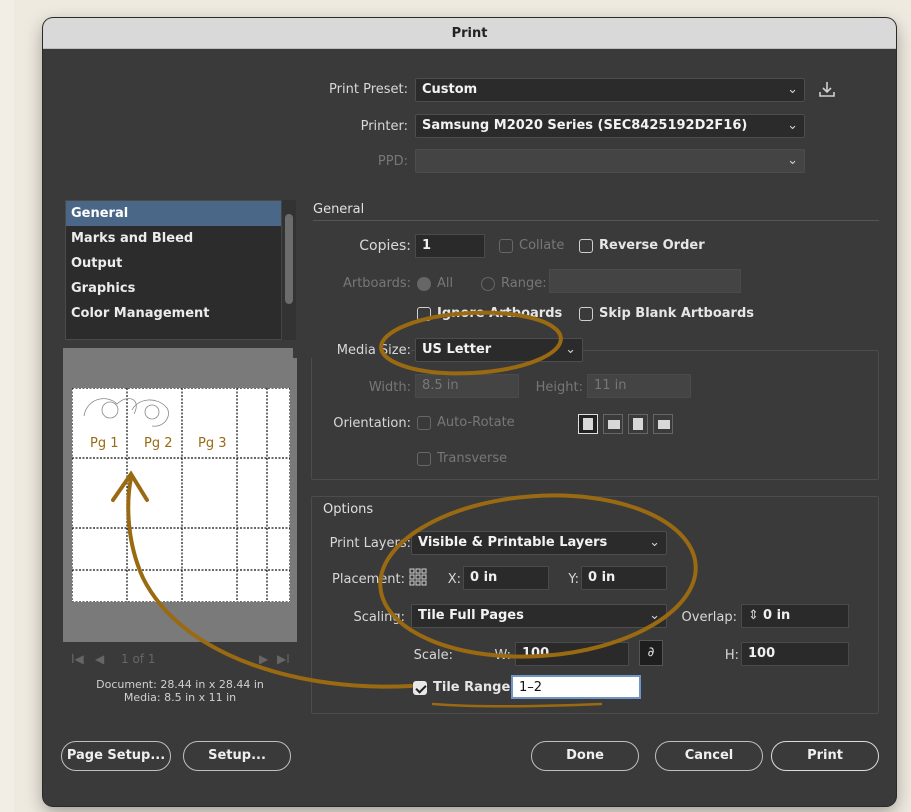 The height and width of the screenshot is (812, 911). Describe the element at coordinates (138, 659) in the screenshot. I see `page-indicator: 1 of 1` at that location.